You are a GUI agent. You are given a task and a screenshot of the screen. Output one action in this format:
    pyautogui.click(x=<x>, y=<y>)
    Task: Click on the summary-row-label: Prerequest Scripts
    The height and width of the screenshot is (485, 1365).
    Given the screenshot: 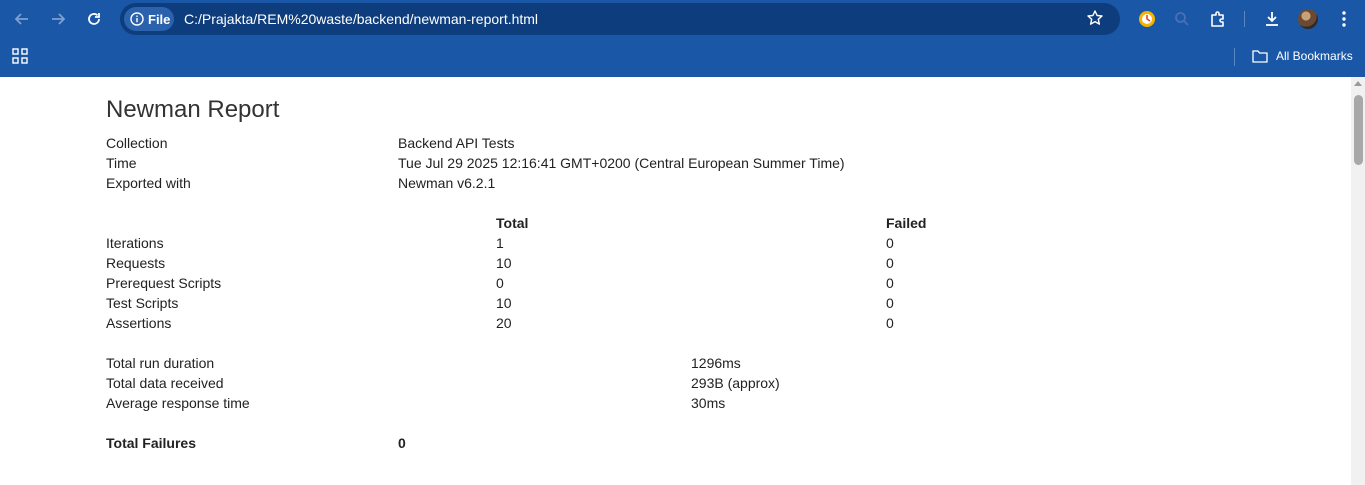 What is the action you would take?
    pyautogui.click(x=164, y=283)
    